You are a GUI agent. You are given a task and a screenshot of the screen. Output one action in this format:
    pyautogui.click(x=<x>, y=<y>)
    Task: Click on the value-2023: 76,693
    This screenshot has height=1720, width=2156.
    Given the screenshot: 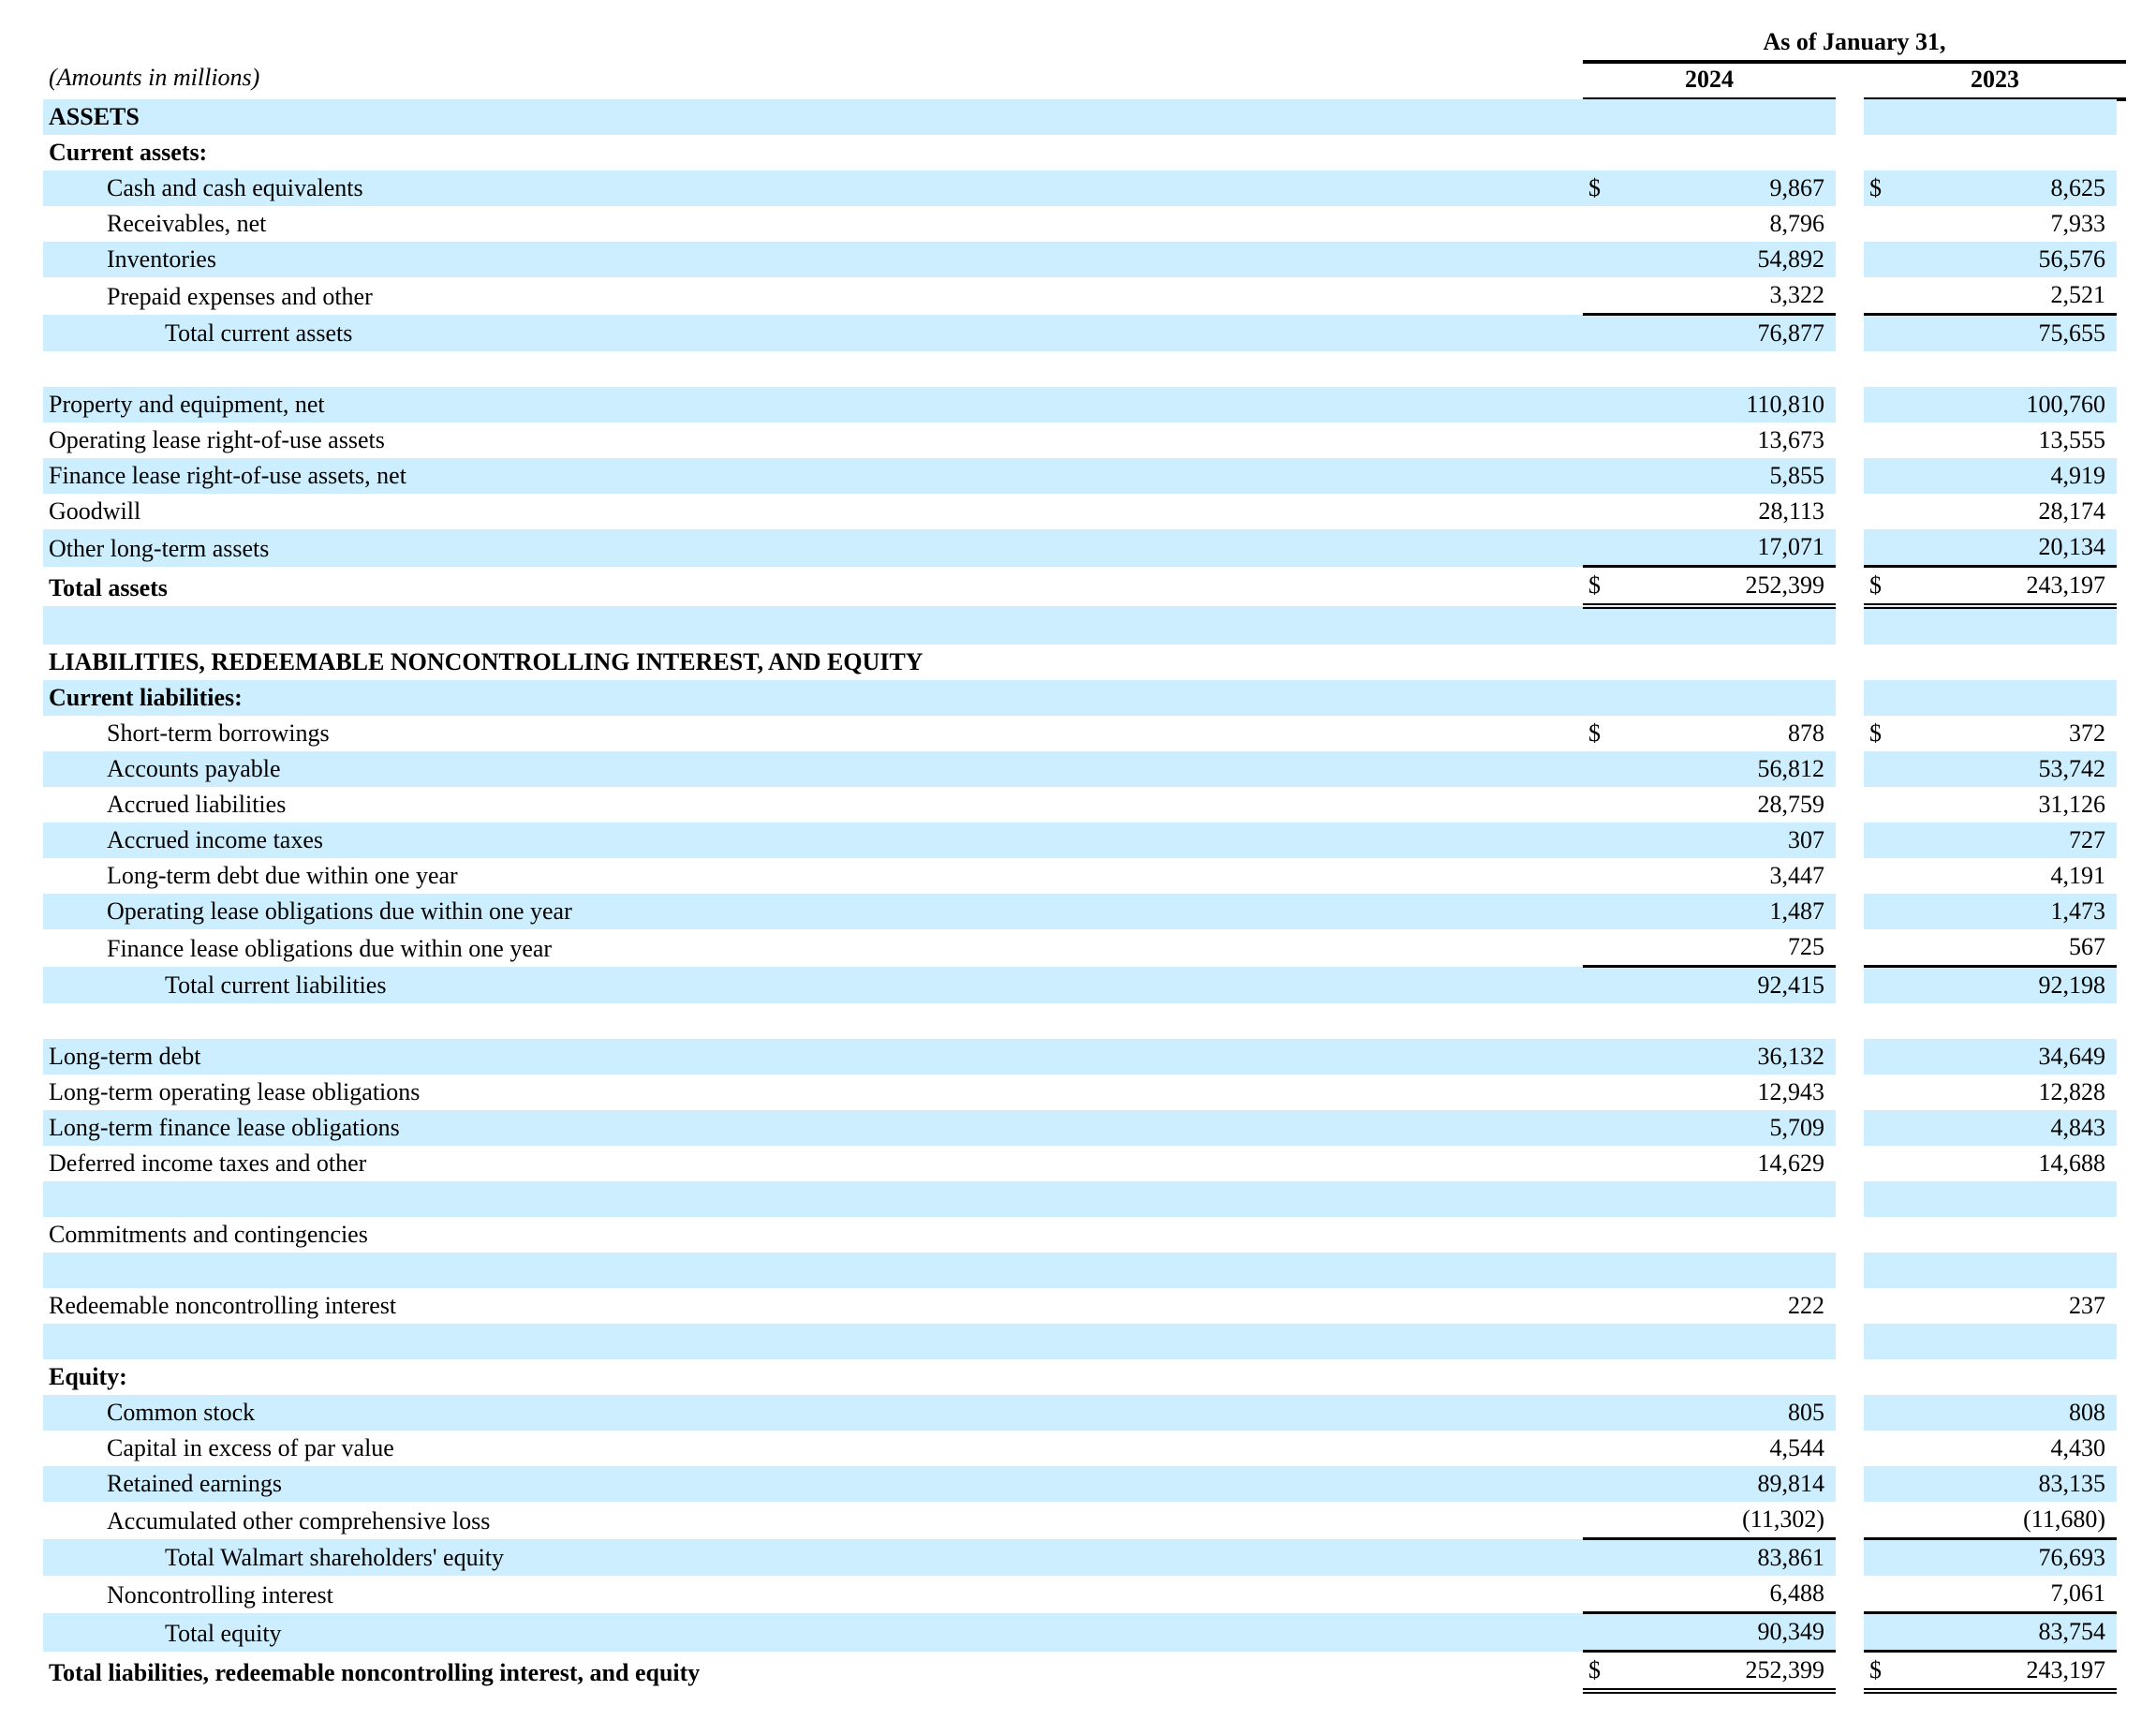 What is the action you would take?
    pyautogui.click(x=2004, y=1556)
    